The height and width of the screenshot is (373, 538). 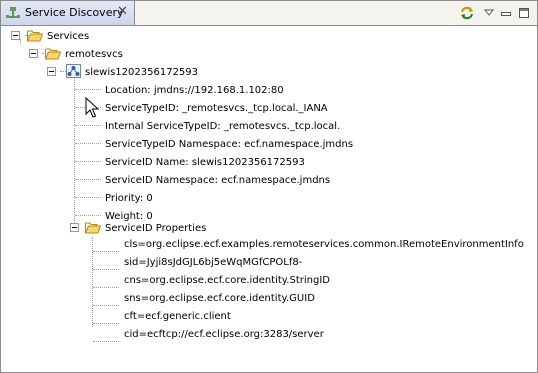 I want to click on tab-service-discovery: Service Discovery ✕, so click(x=68, y=13).